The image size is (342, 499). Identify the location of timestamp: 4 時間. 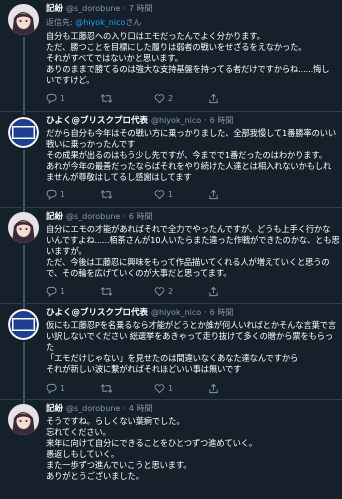
(141, 408).